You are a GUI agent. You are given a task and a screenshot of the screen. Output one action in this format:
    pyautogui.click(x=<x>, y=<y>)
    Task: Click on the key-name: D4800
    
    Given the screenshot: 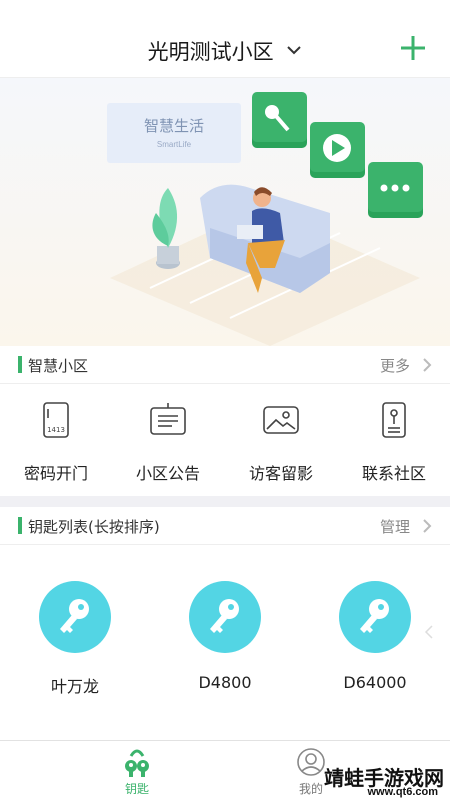 What is the action you would take?
    pyautogui.click(x=225, y=682)
    